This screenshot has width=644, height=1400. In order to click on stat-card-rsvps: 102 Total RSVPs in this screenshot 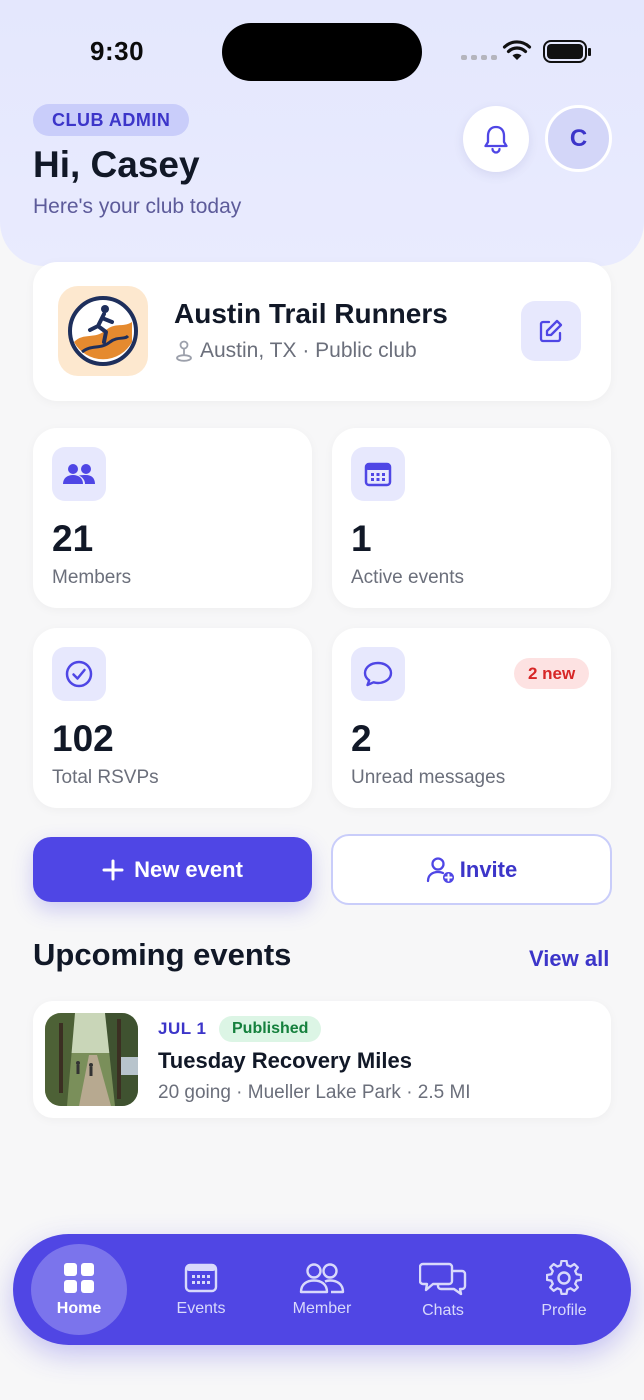, I will do `click(172, 718)`.